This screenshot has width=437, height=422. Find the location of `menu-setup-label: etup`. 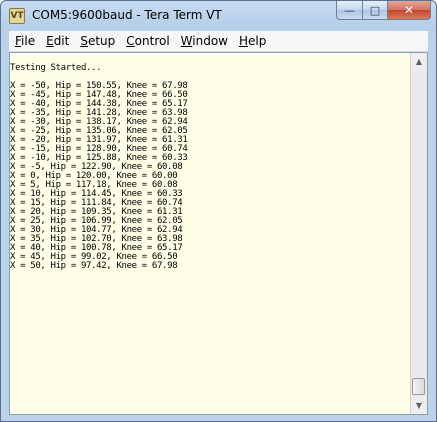

menu-setup-label: etup is located at coordinates (101, 41).